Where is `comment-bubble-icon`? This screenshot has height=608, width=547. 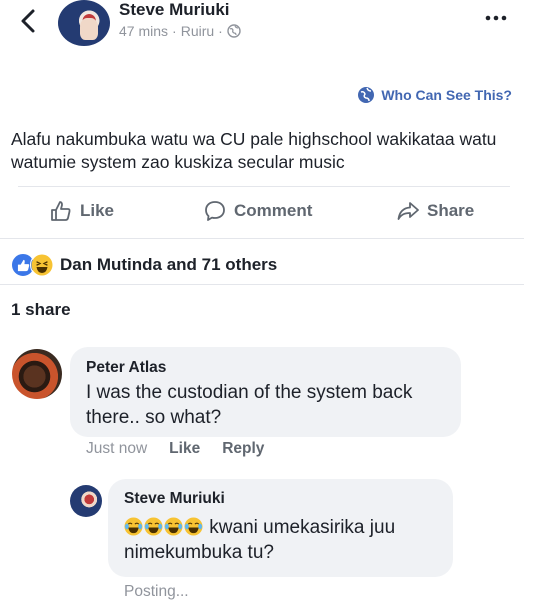
comment-bubble-icon is located at coordinates (215, 211).